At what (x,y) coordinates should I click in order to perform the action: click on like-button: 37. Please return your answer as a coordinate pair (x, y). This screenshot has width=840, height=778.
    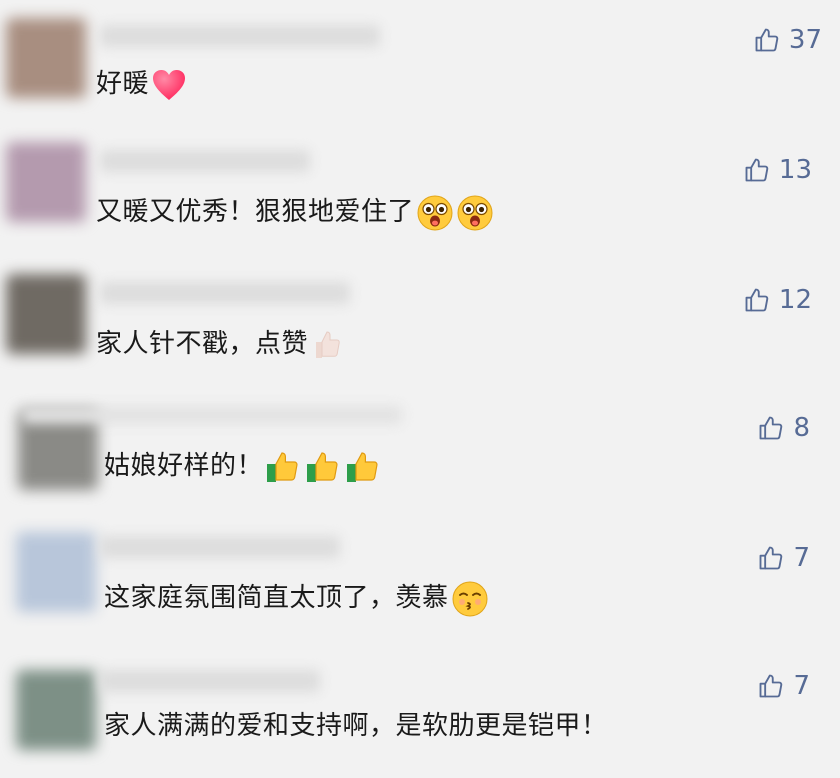
    Looking at the image, I should click on (787, 40).